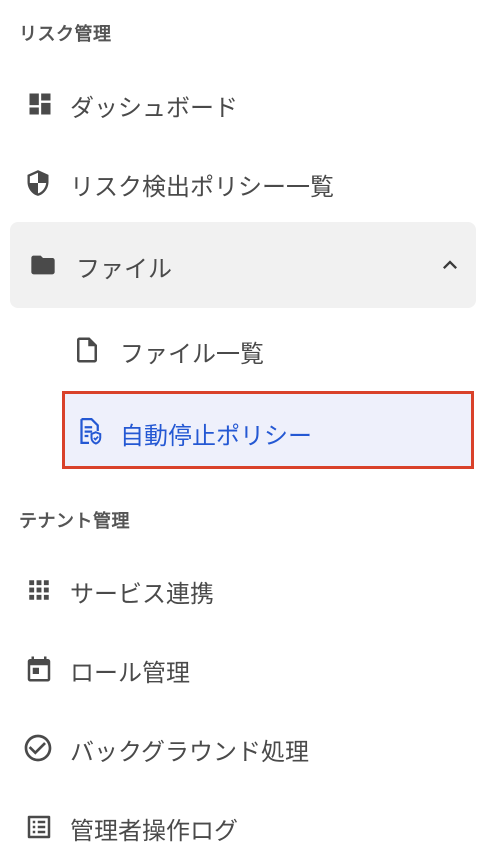 The height and width of the screenshot is (858, 484). Describe the element at coordinates (202, 187) in the screenshot. I see `sidebar-item-label: リスク検出ポリシー一覧` at that location.